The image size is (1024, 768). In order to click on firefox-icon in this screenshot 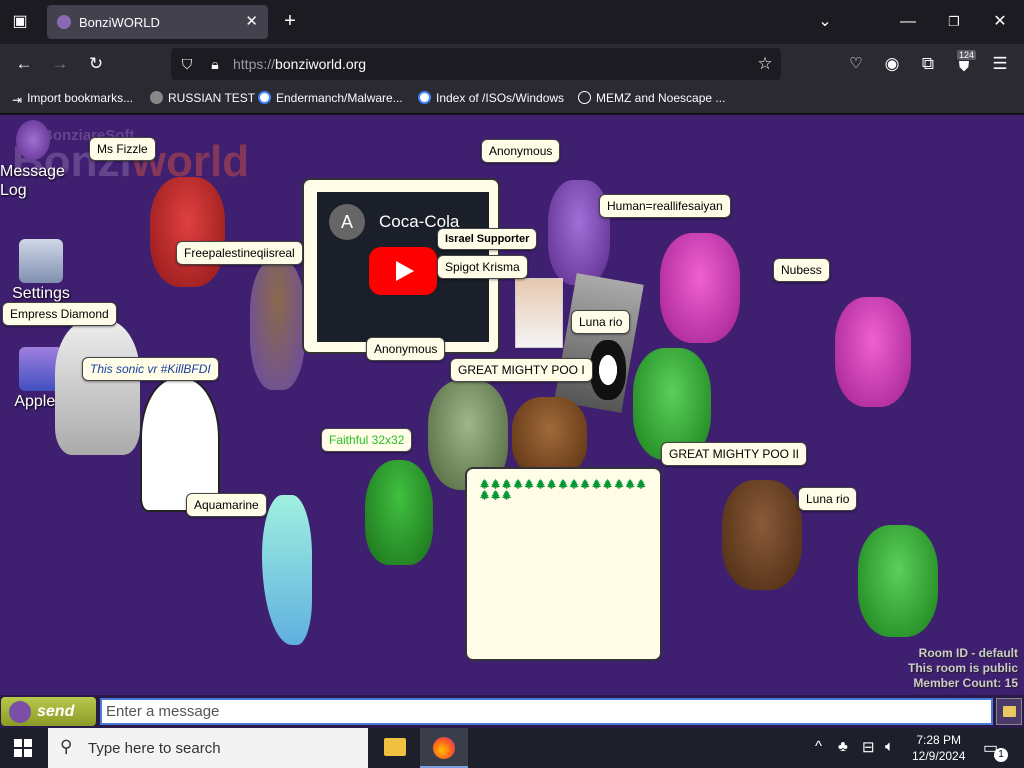, I will do `click(444, 748)`.